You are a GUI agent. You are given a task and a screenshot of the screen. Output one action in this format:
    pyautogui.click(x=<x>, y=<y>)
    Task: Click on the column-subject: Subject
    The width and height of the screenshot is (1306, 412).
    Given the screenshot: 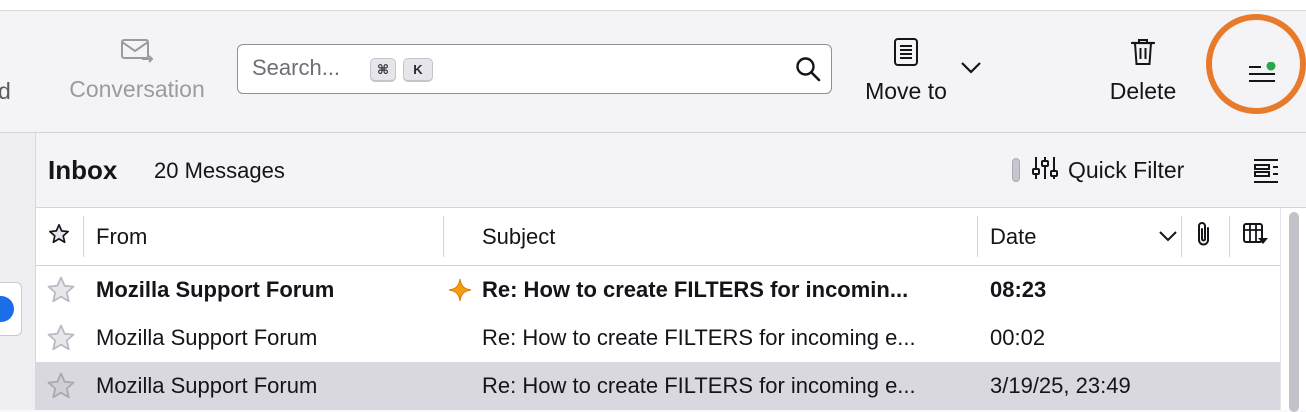 What is the action you would take?
    pyautogui.click(x=722, y=236)
    